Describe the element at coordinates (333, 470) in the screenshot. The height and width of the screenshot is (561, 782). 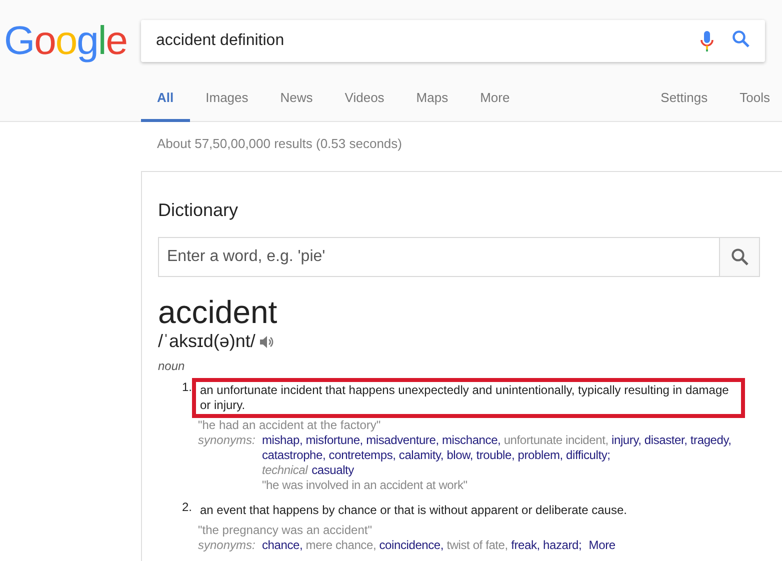
I see `synonym-link: casualty` at that location.